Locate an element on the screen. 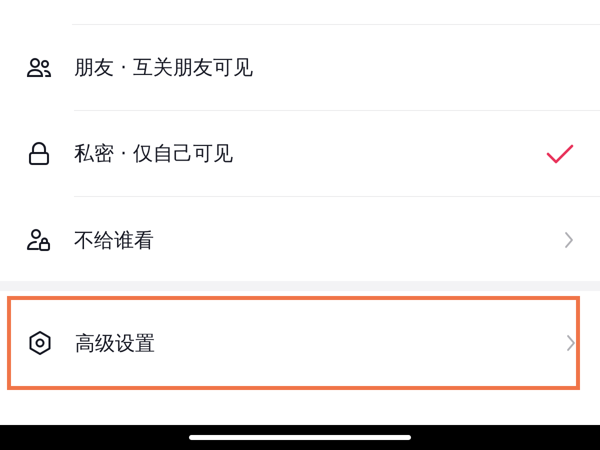 The height and width of the screenshot is (450, 600). option-label: 不给谁看 is located at coordinates (114, 240).